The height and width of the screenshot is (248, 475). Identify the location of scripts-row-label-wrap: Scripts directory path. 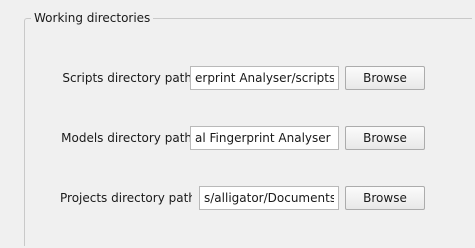
(126, 78).